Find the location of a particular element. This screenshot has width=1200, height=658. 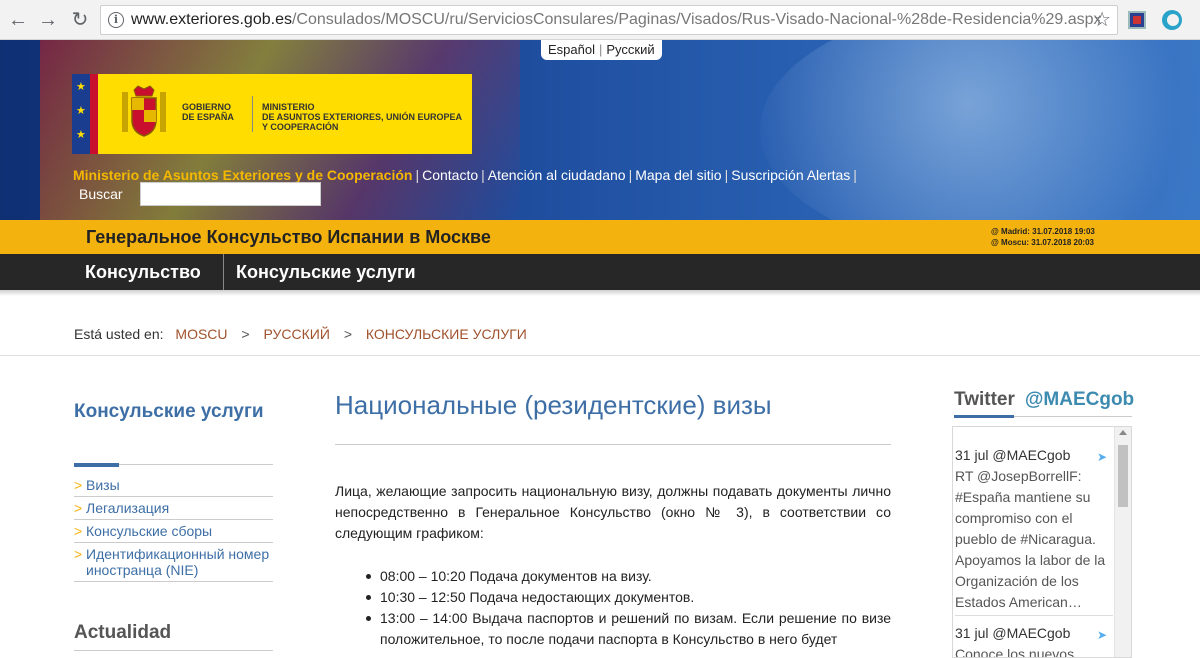

contact-link: Contacto is located at coordinates (450, 175).